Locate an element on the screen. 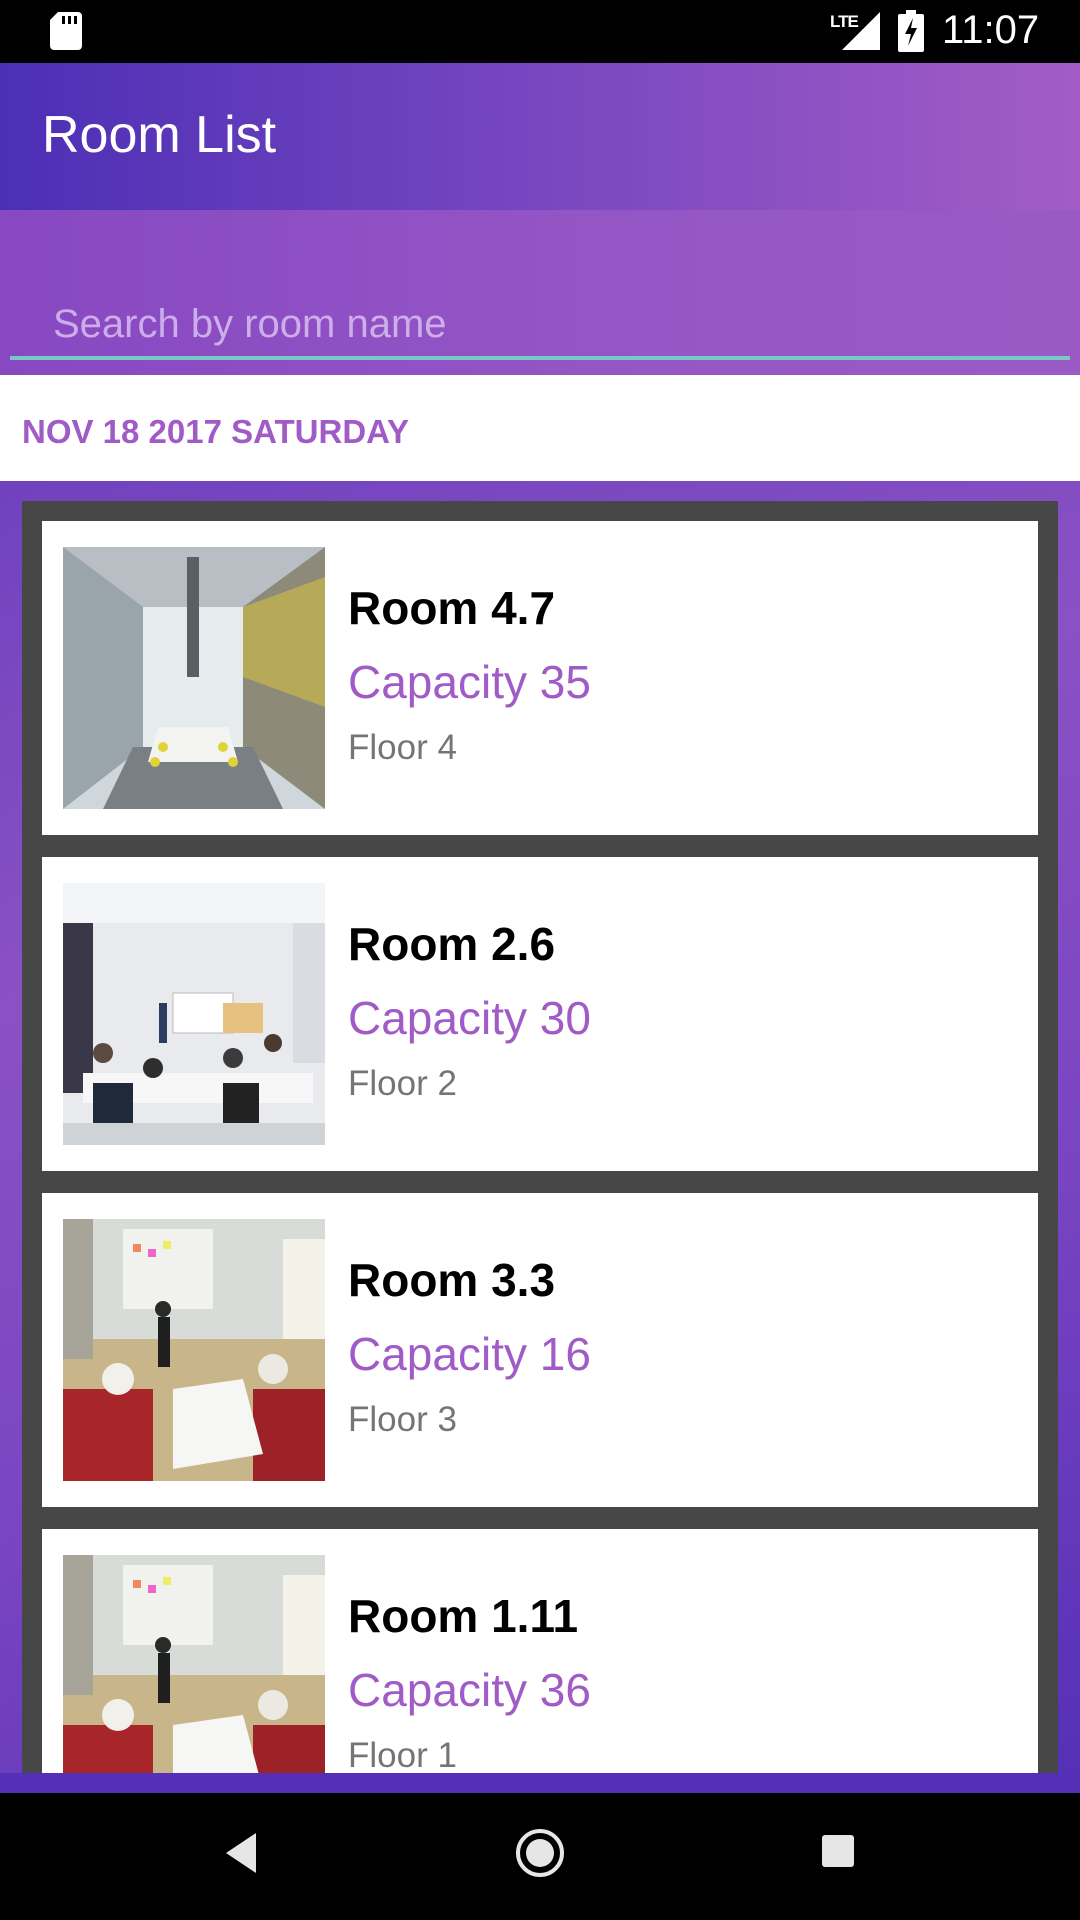 The image size is (1080, 1920). room-name: Room 3.3 is located at coordinates (452, 1280).